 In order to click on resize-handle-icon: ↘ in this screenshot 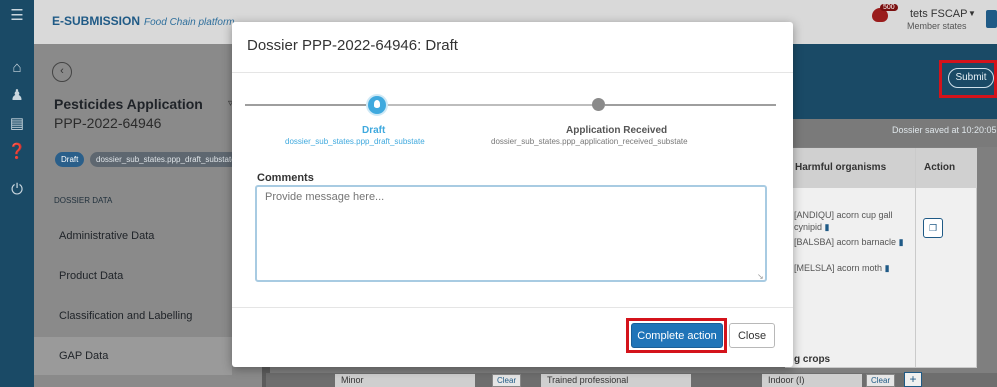, I will do `click(760, 276)`.